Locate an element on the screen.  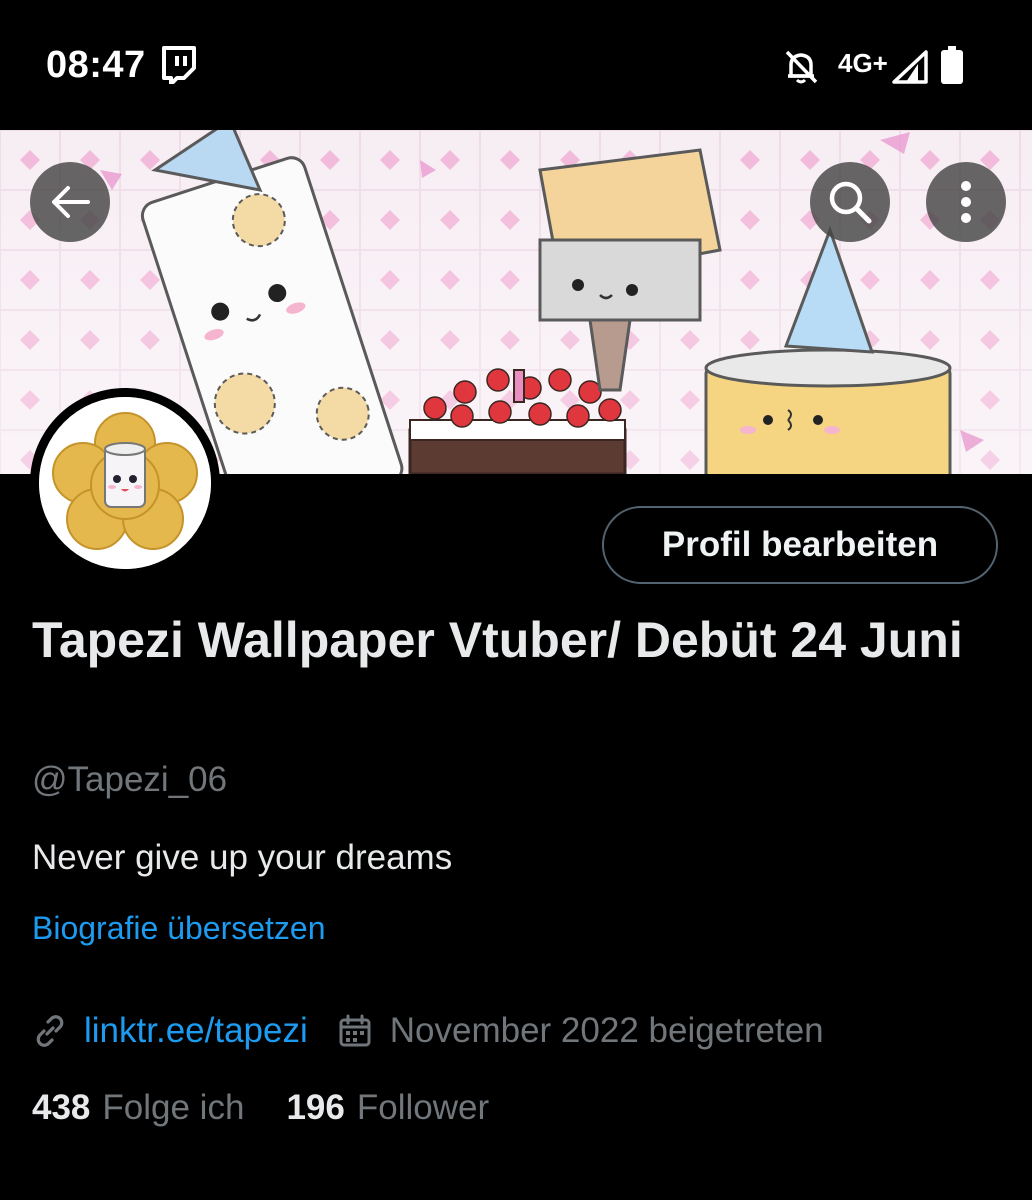
follow-stats: 438 Folge ich 196 Follower is located at coordinates (260, 1108).